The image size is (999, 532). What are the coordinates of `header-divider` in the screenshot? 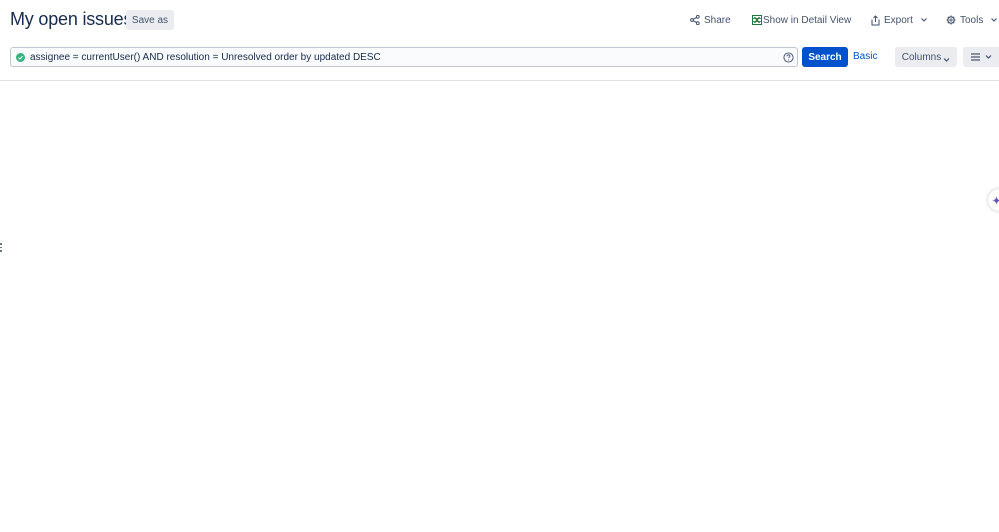 It's located at (499, 80).